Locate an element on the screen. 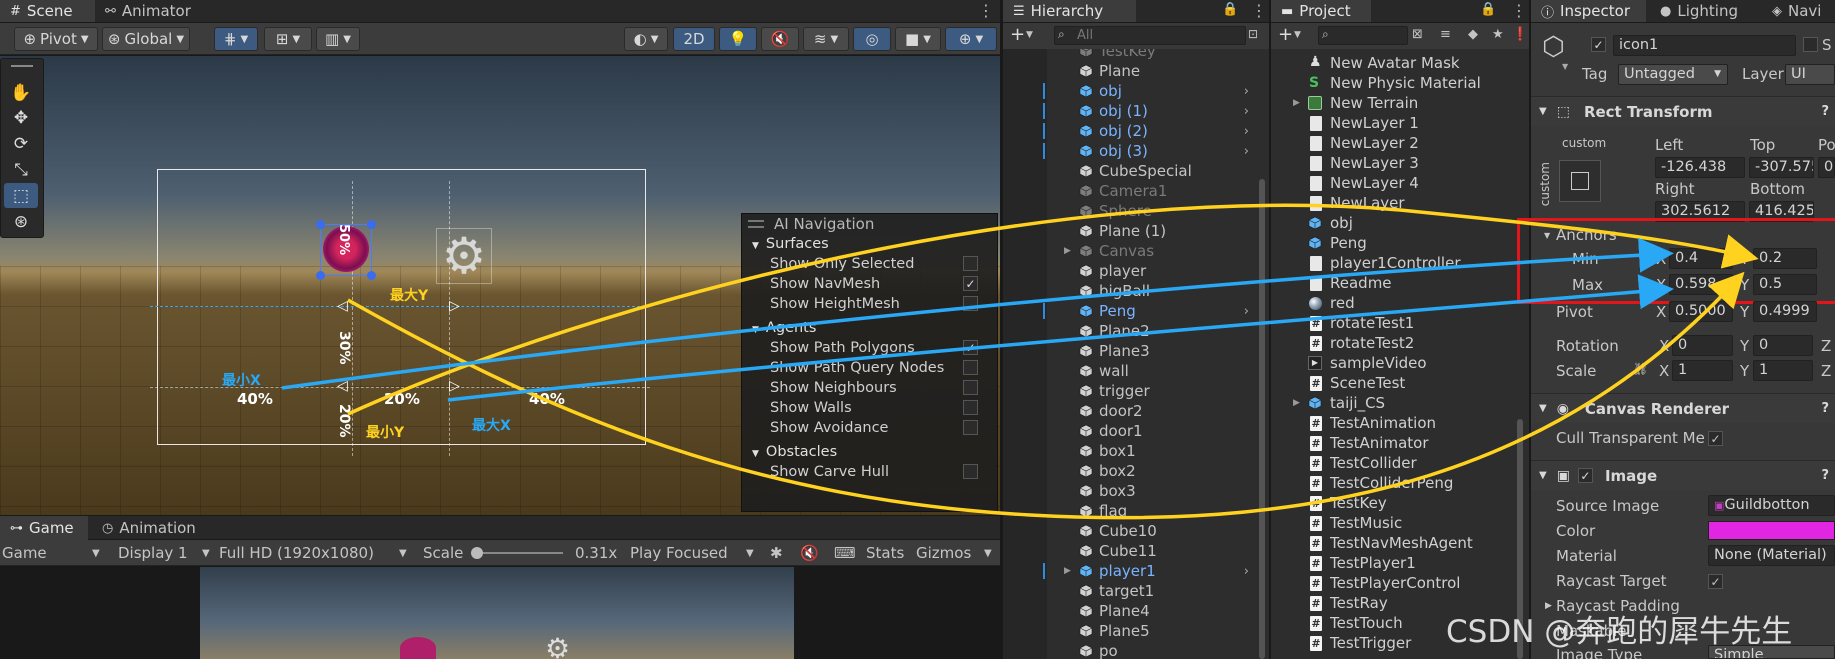 The height and width of the screenshot is (659, 1835). material-field: None (Material) is located at coordinates (1771, 555).